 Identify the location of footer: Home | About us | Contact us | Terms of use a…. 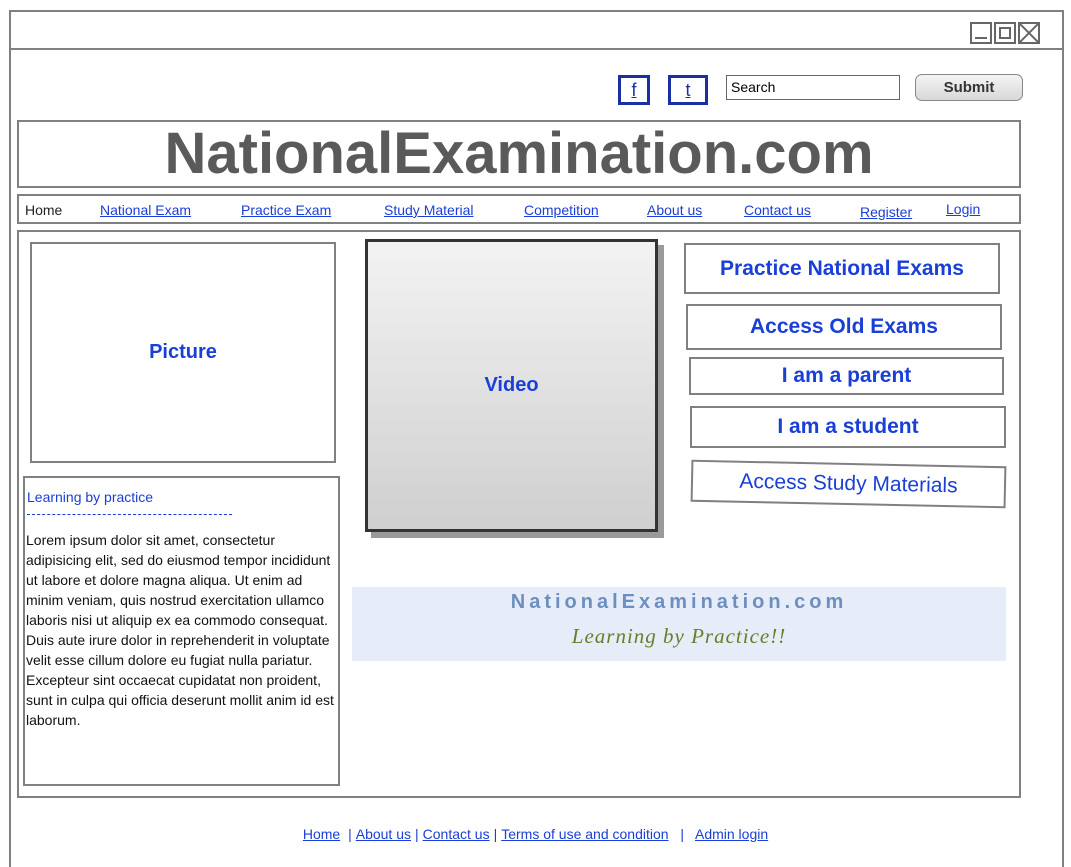
(535, 834).